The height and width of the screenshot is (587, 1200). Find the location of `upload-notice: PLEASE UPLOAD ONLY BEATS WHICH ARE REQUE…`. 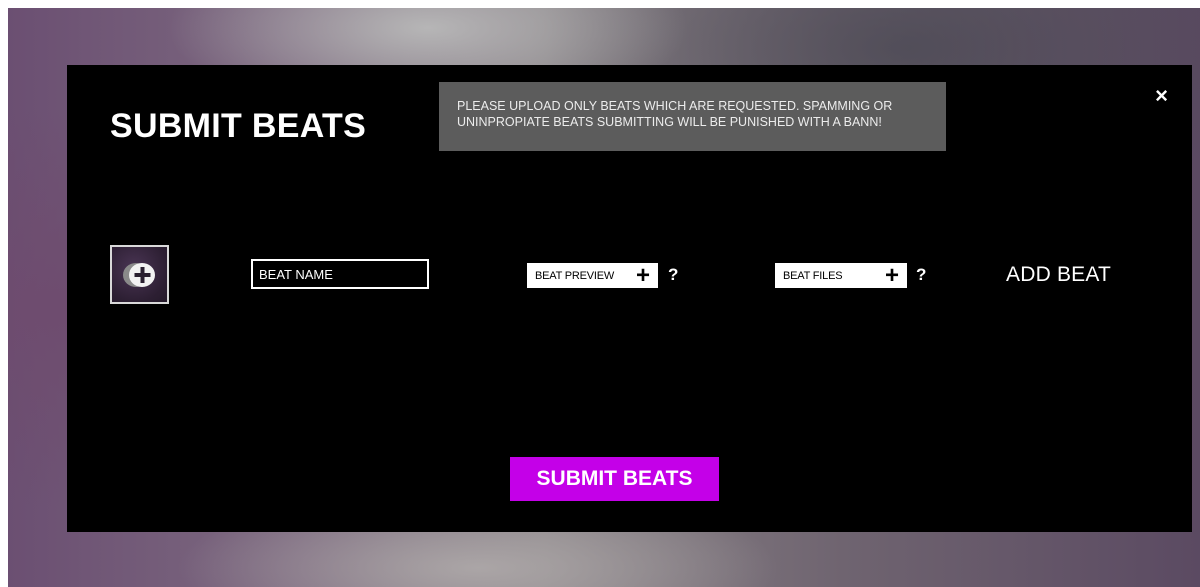

upload-notice: PLEASE UPLOAD ONLY BEATS WHICH ARE REQUE… is located at coordinates (692, 116).